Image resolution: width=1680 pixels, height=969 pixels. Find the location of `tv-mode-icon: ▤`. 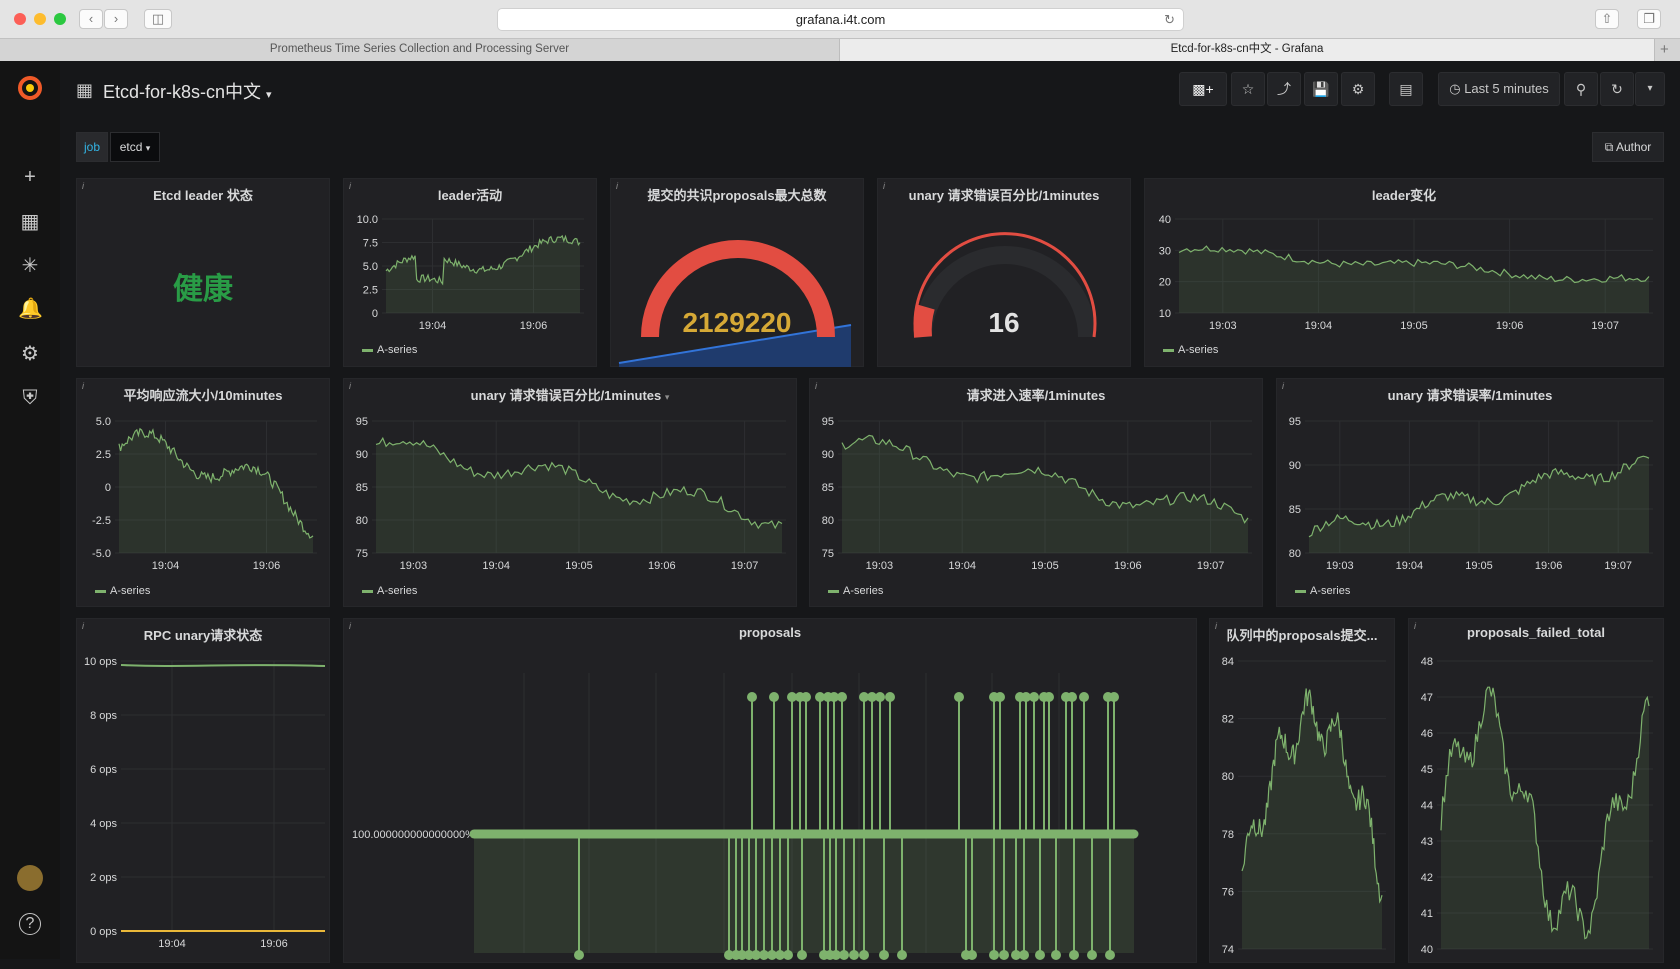

tv-mode-icon: ▤ is located at coordinates (1406, 89).